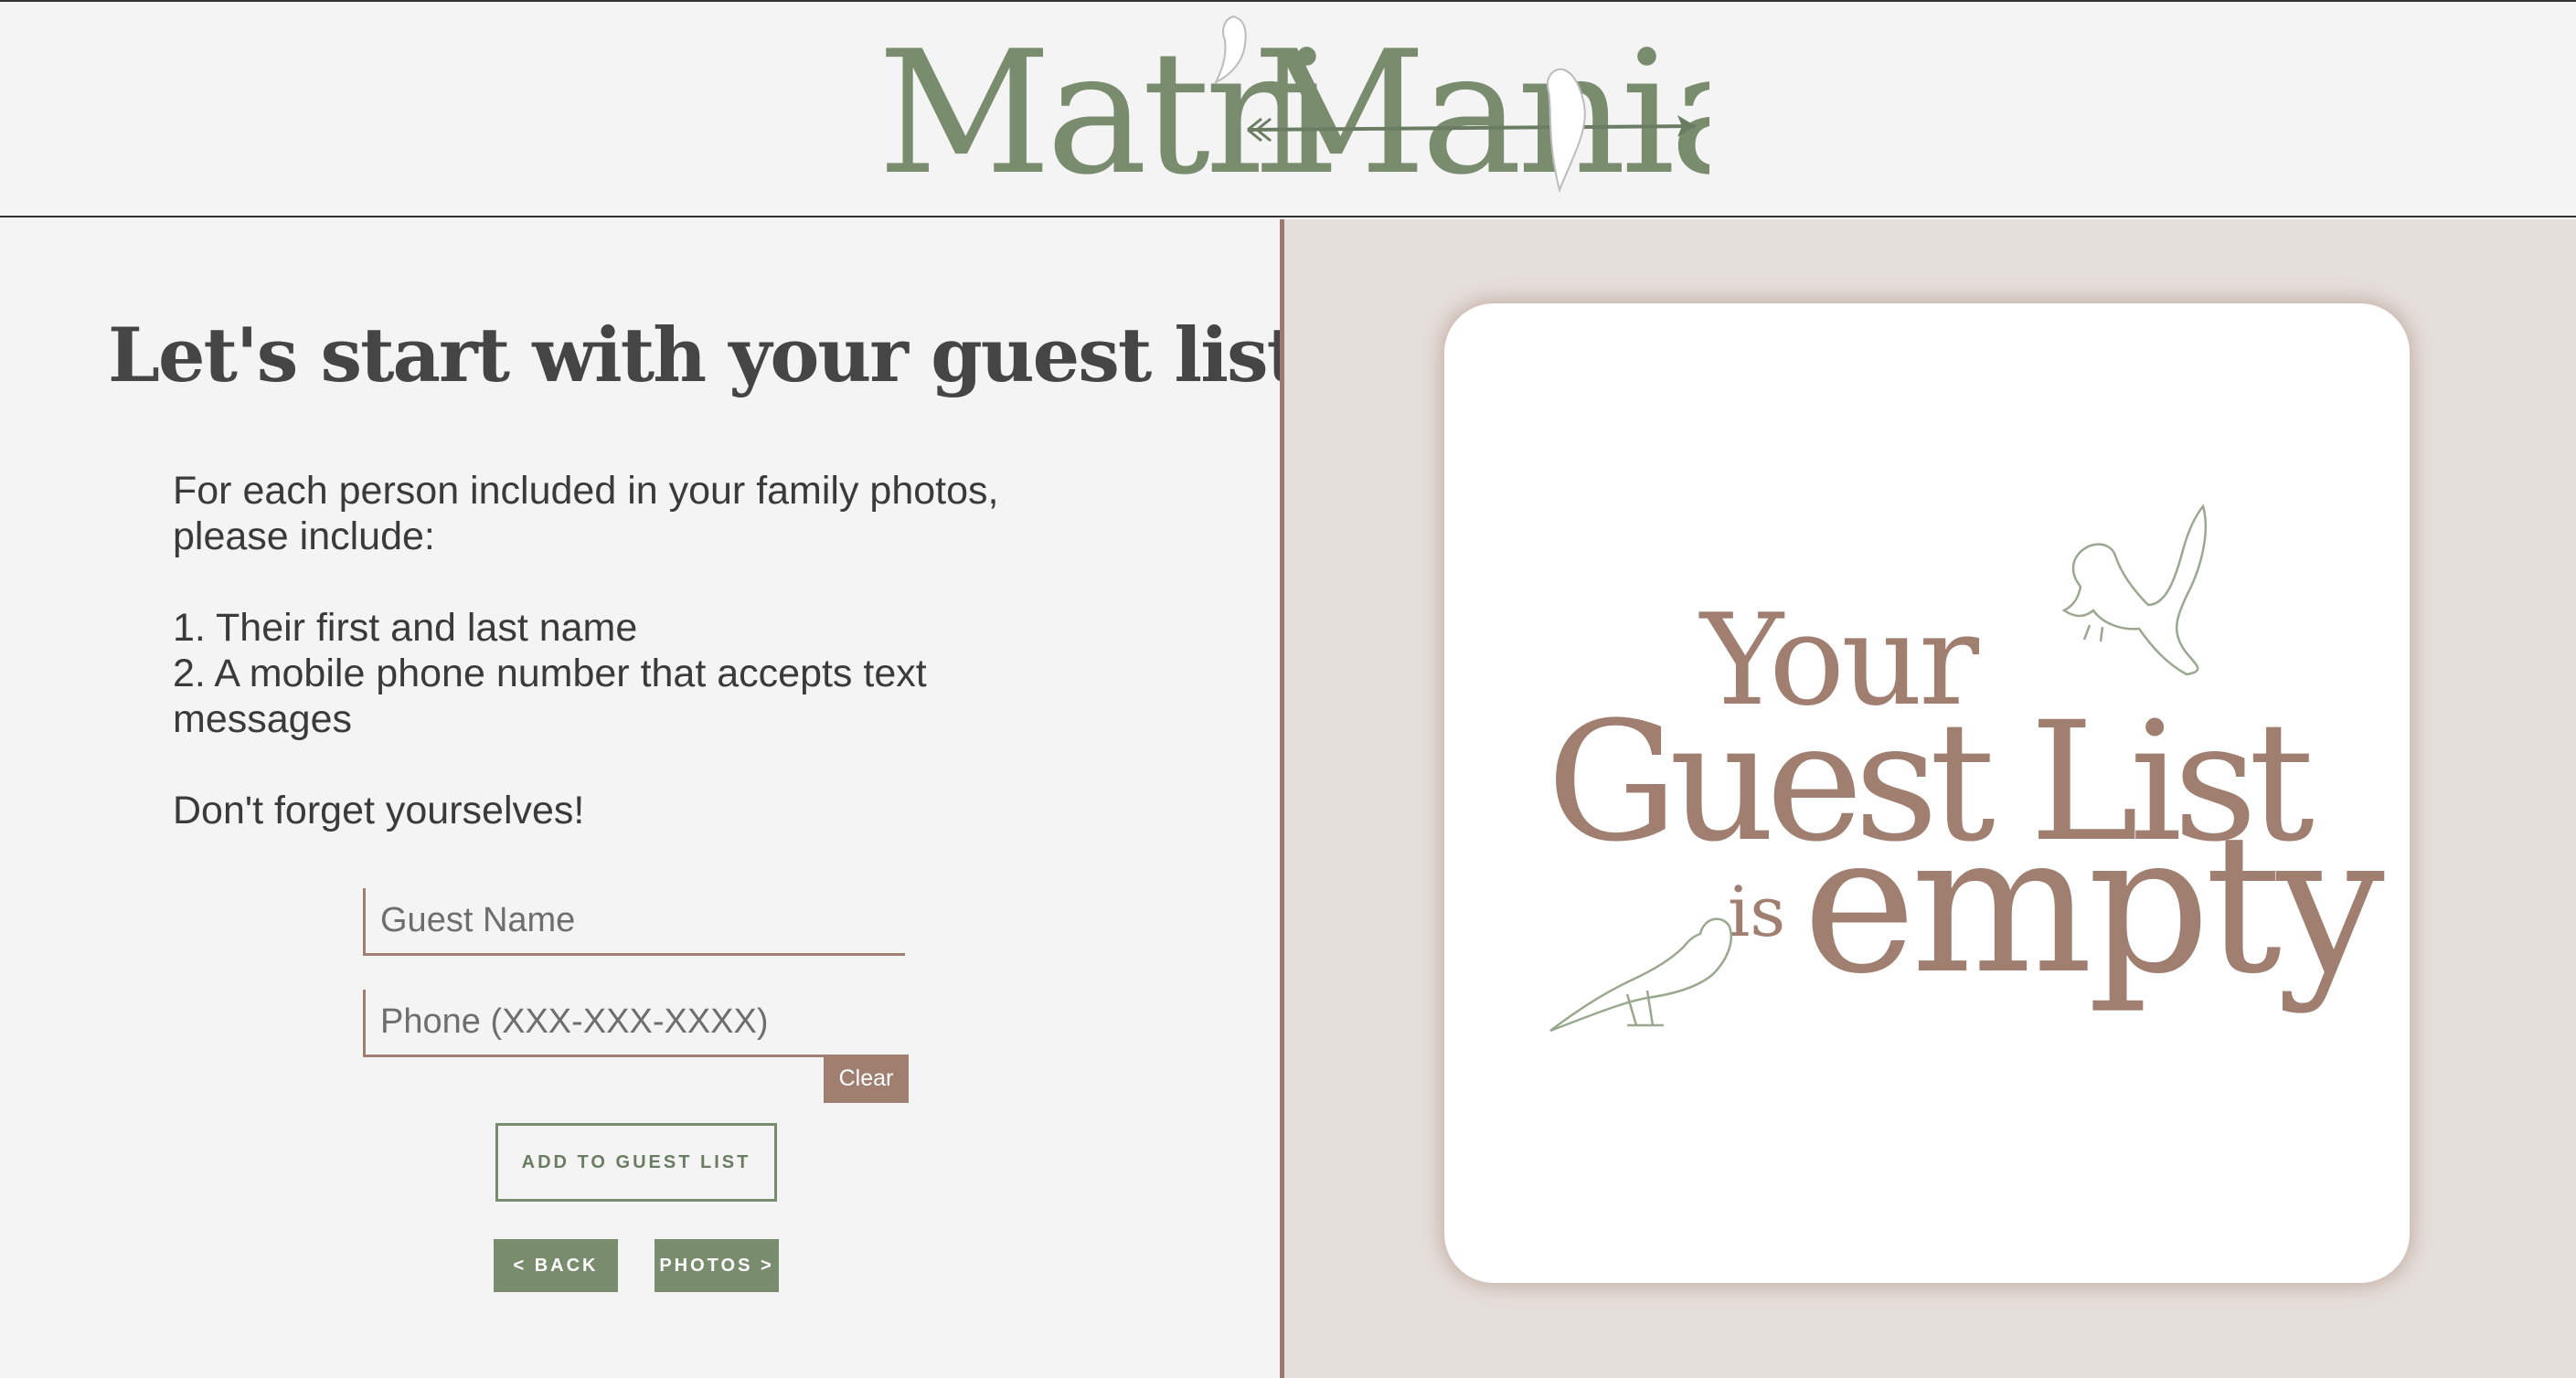 The height and width of the screenshot is (1378, 2576). I want to click on clear-button: Clear, so click(867, 1079).